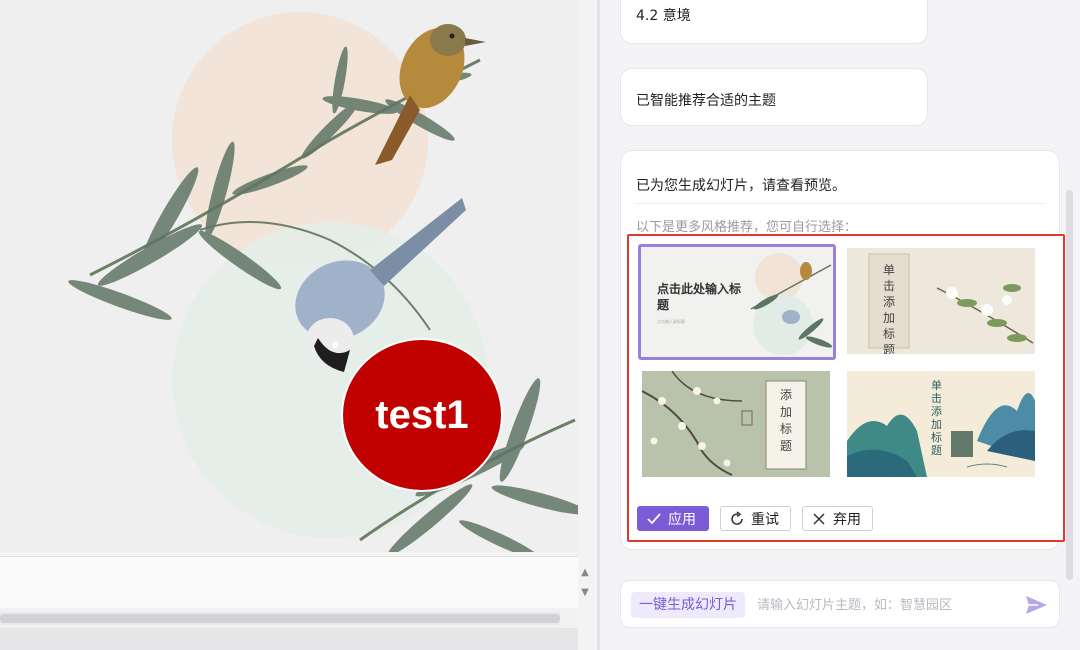 This screenshot has width=1080, height=650. Describe the element at coordinates (1036, 605) in the screenshot. I see `send-icon` at that location.